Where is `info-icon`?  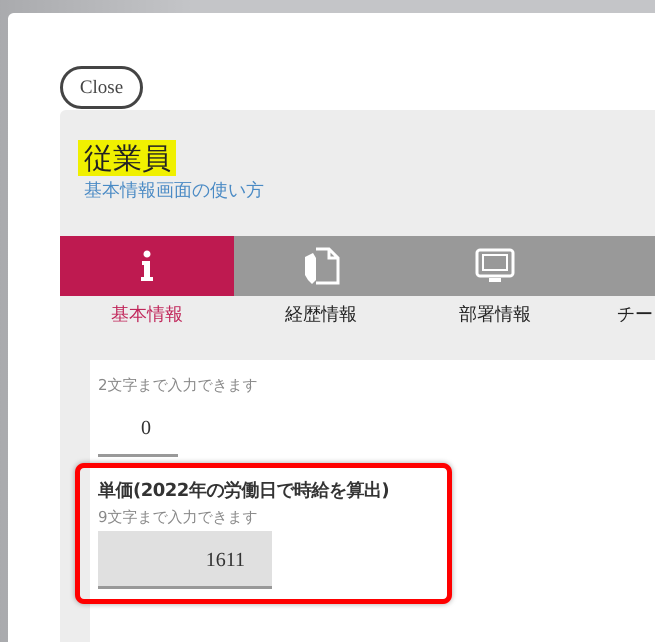 info-icon is located at coordinates (147, 266).